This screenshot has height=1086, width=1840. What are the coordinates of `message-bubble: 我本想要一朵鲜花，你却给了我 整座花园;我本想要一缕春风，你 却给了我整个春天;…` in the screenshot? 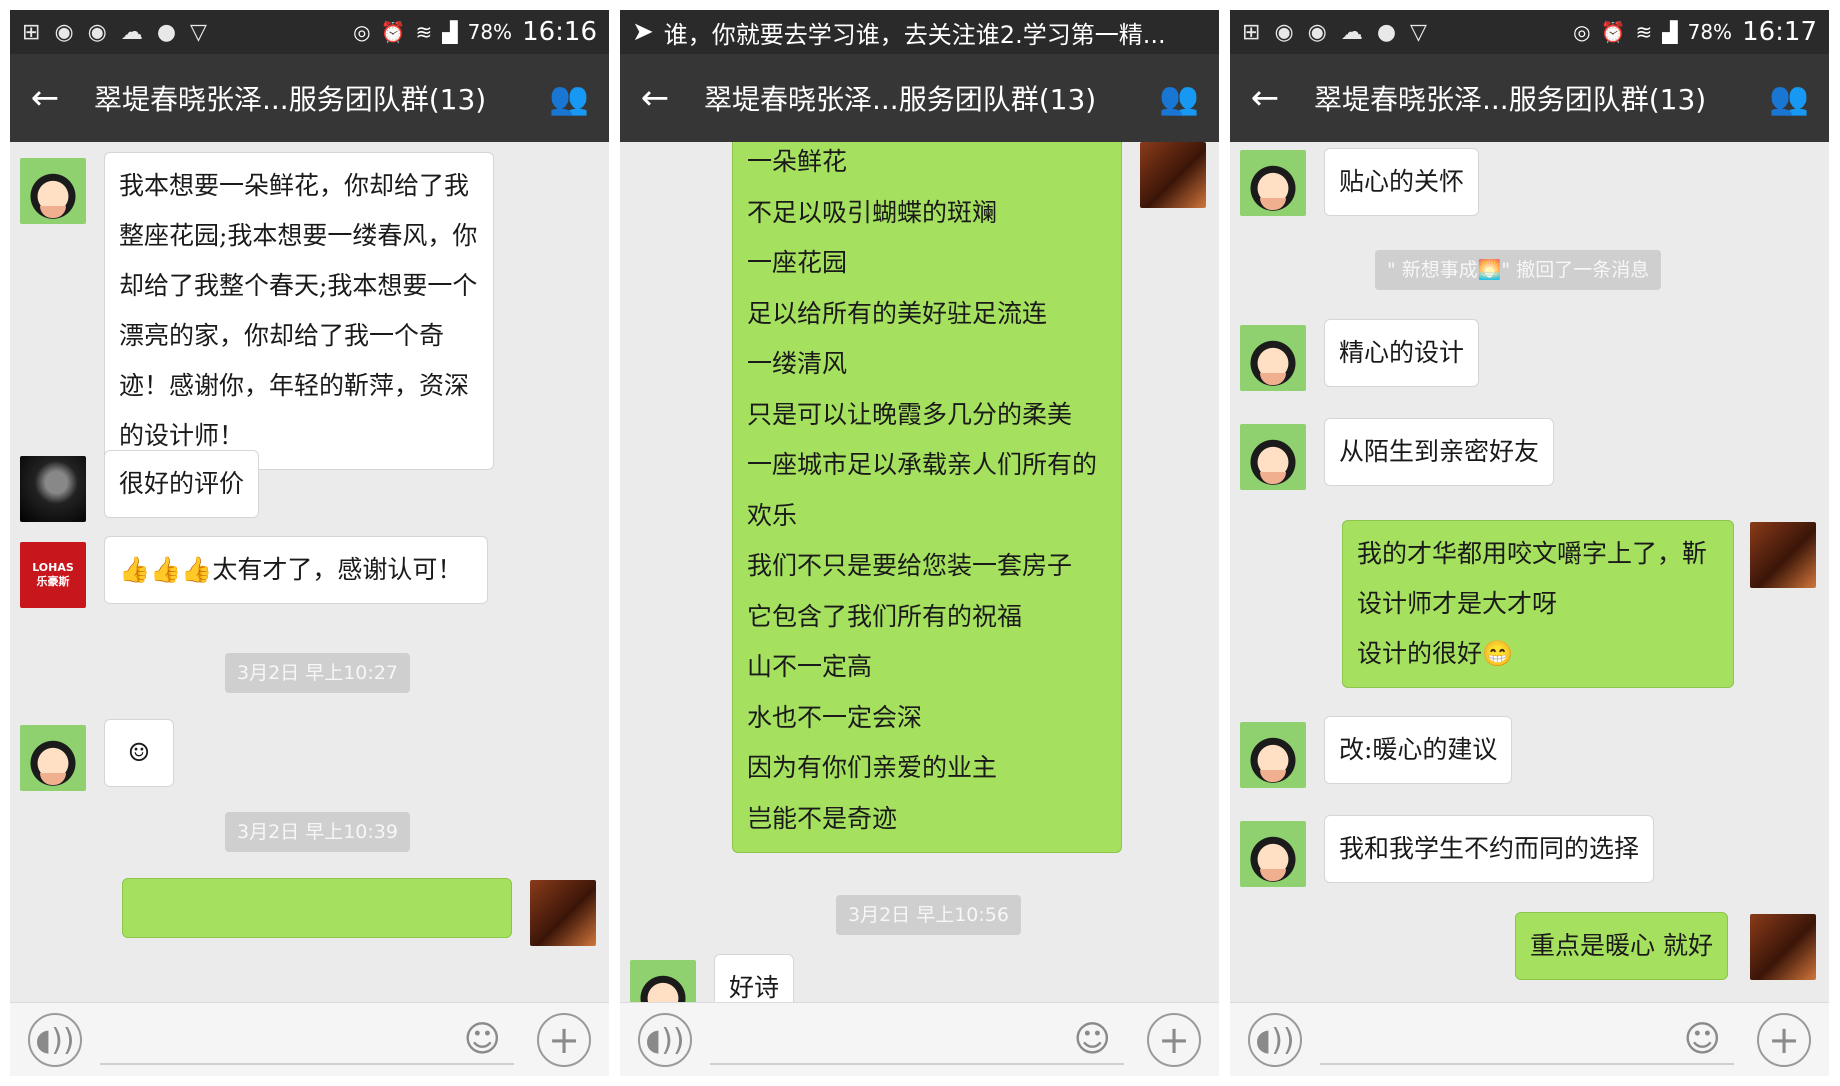 It's located at (299, 311).